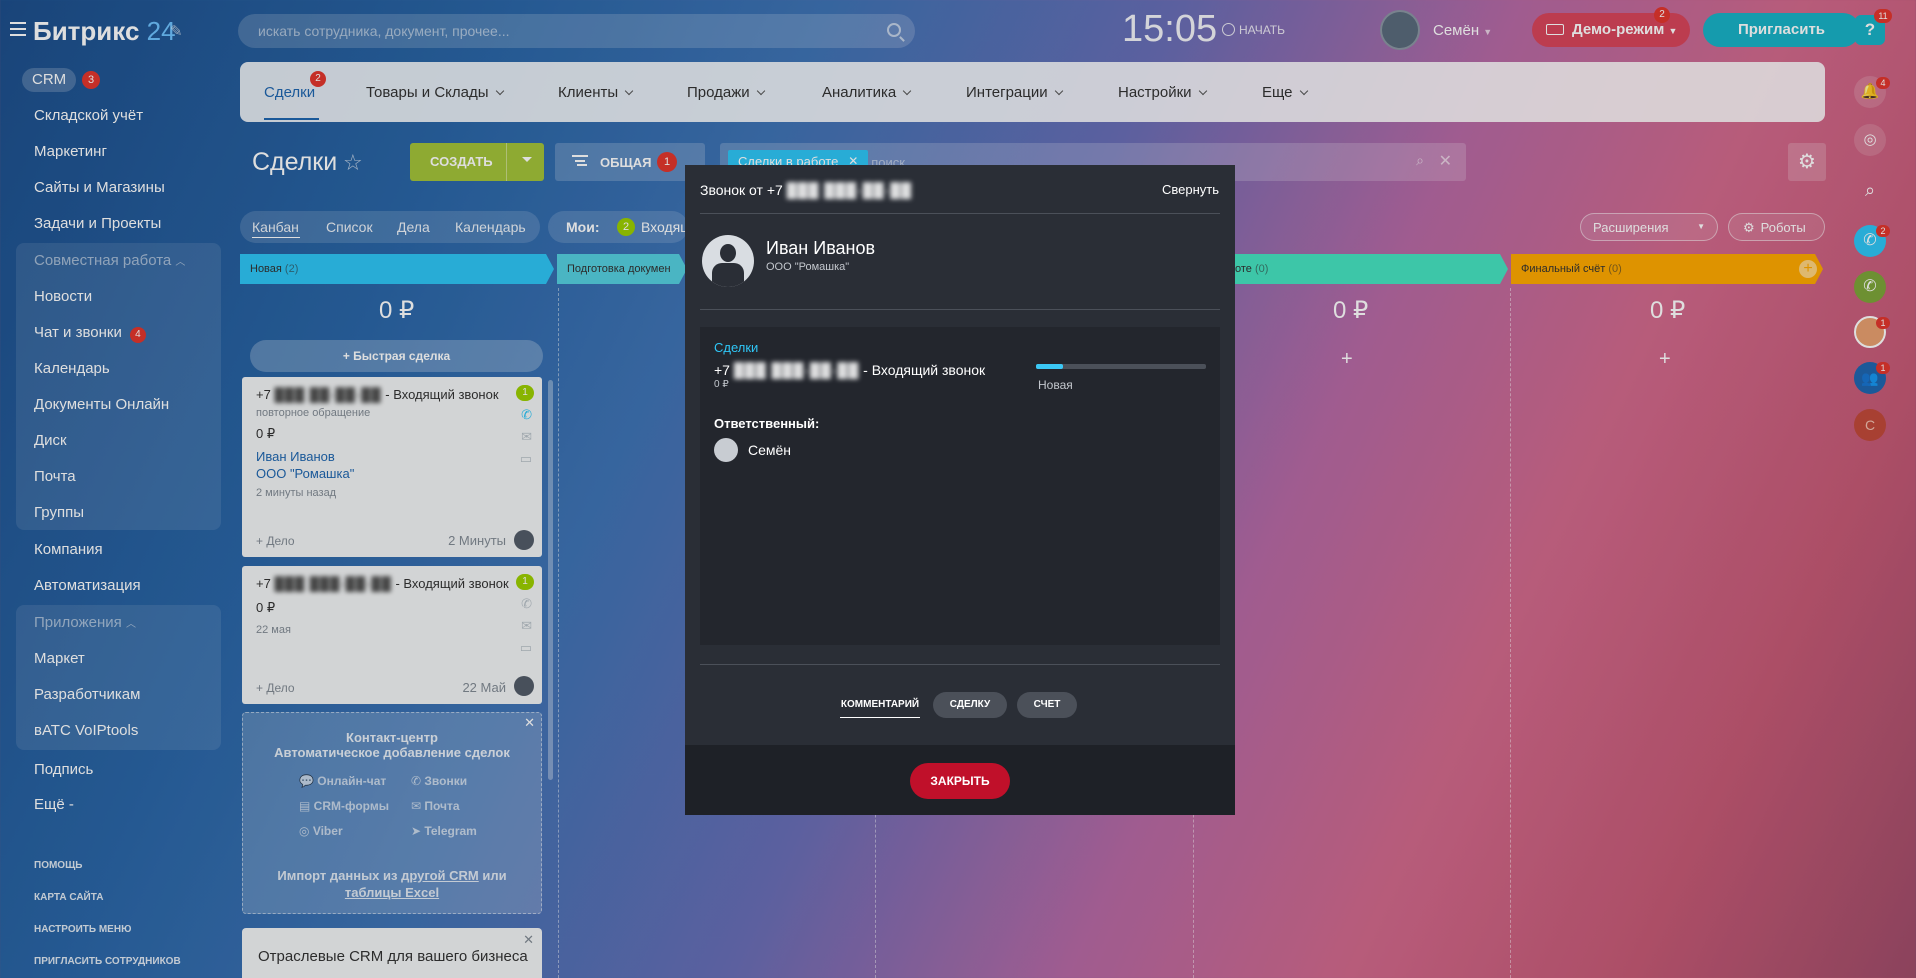 This screenshot has width=1916, height=978. I want to click on deal-sum: 0 ₽, so click(721, 384).